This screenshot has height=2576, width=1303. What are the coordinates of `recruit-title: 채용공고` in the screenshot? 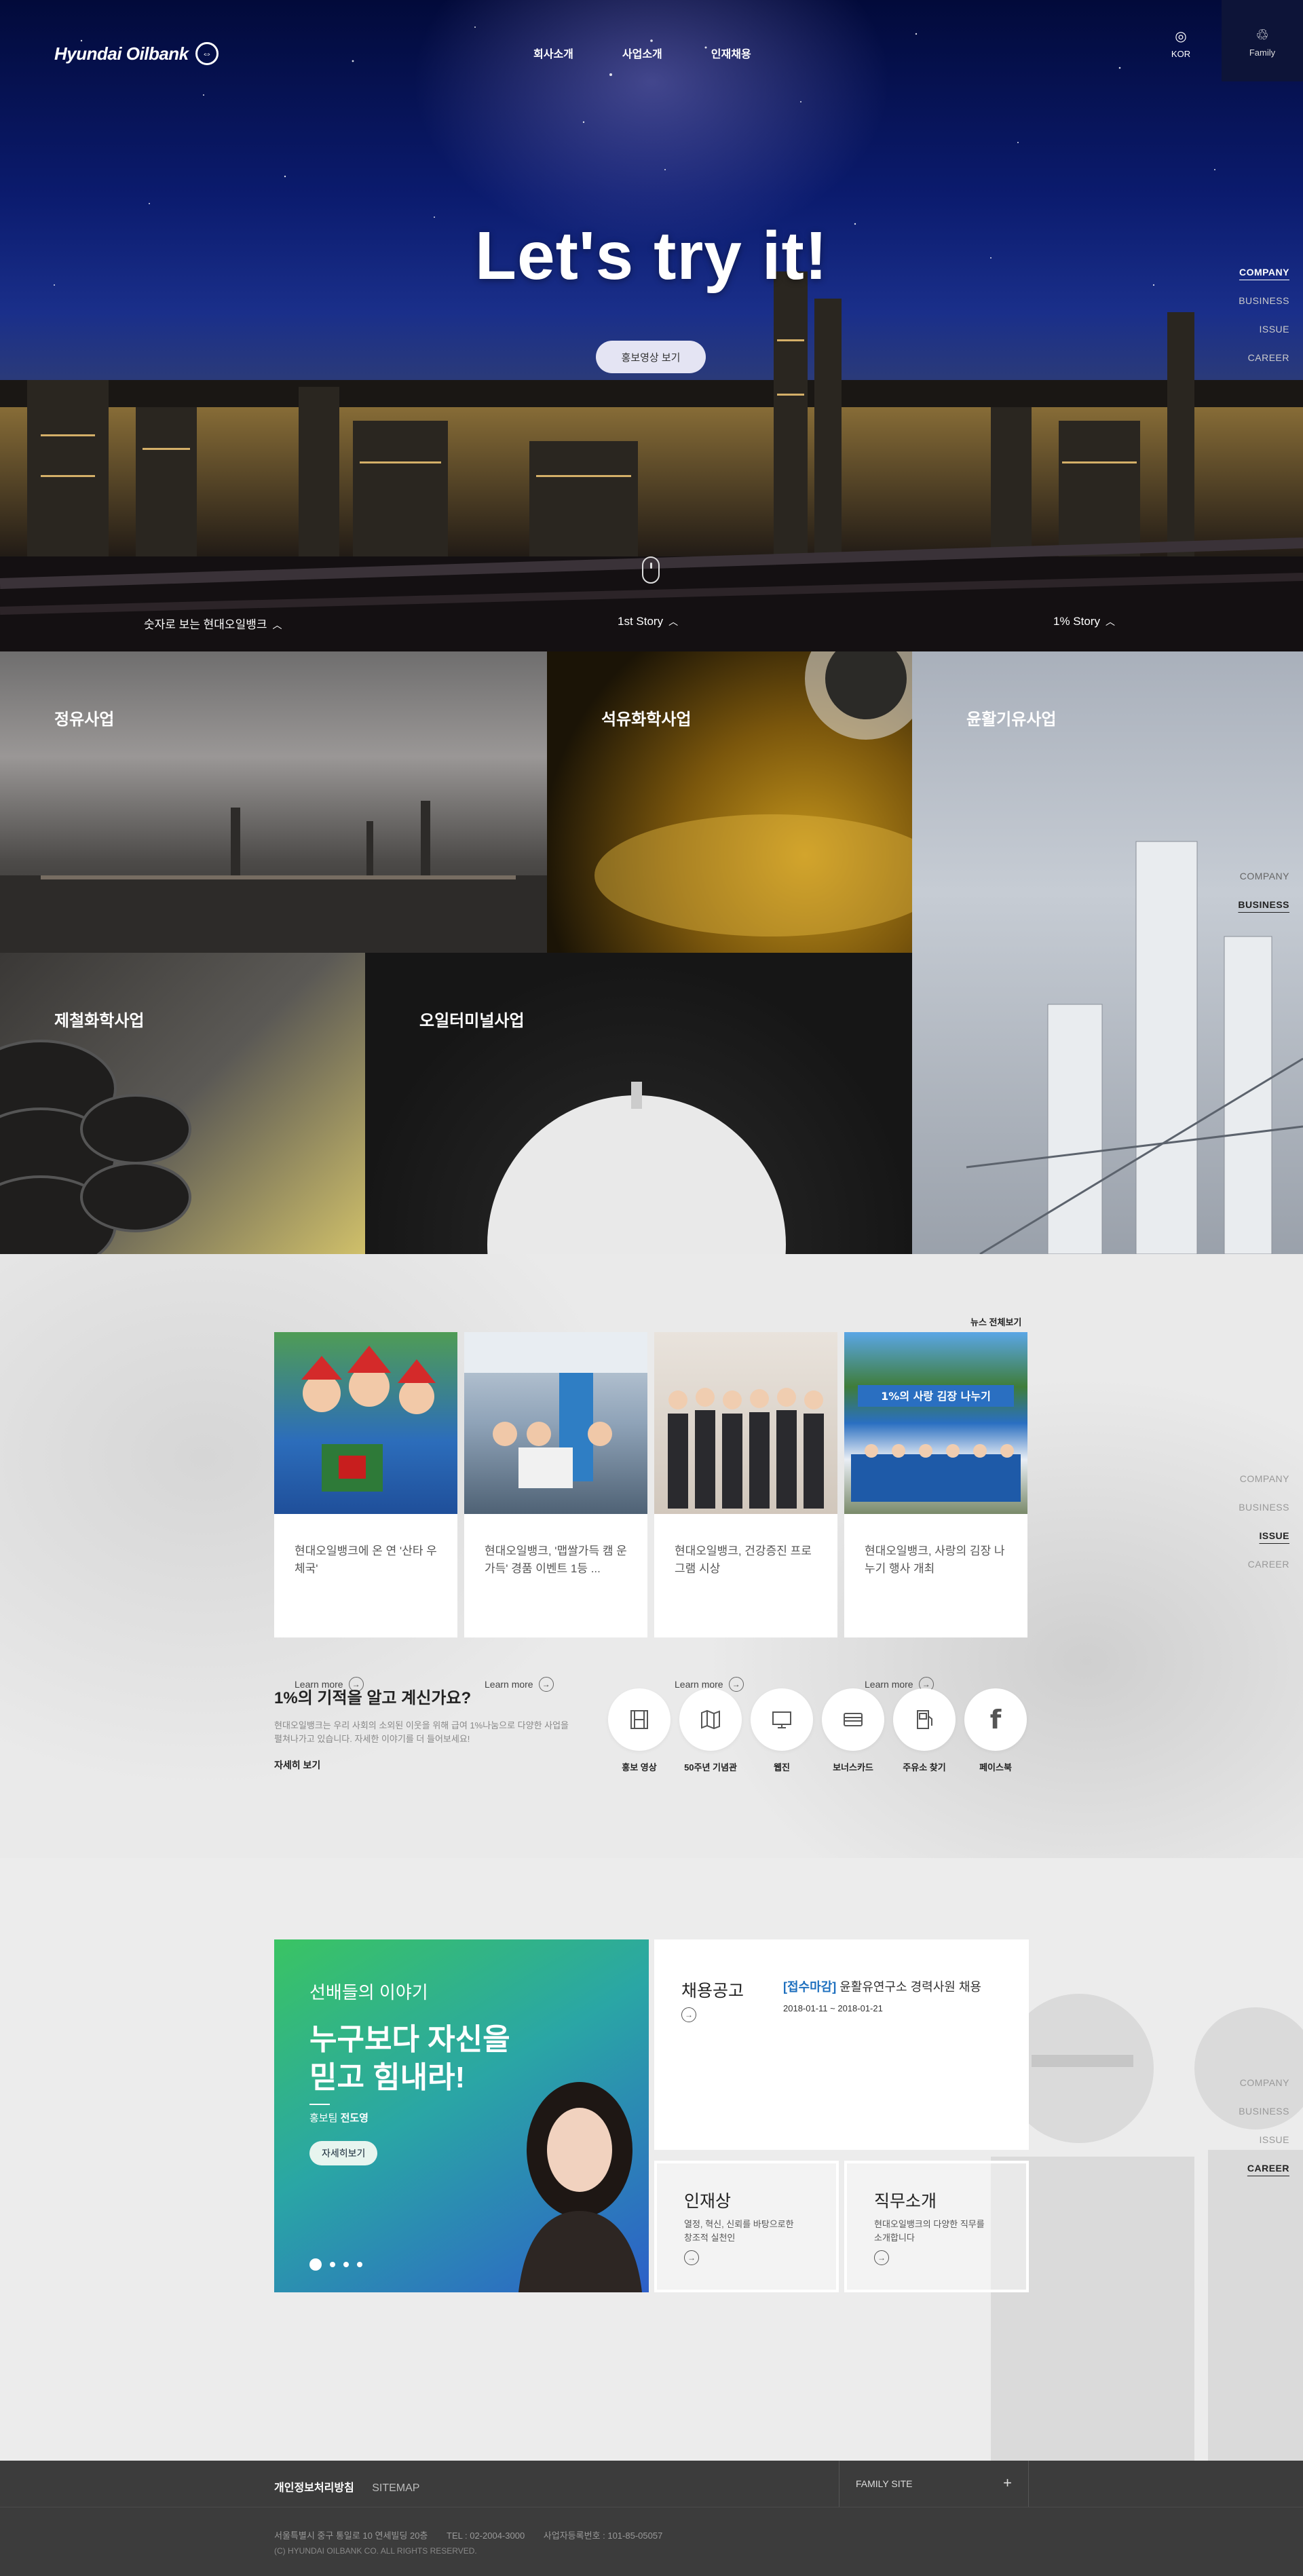 It's located at (712, 1992).